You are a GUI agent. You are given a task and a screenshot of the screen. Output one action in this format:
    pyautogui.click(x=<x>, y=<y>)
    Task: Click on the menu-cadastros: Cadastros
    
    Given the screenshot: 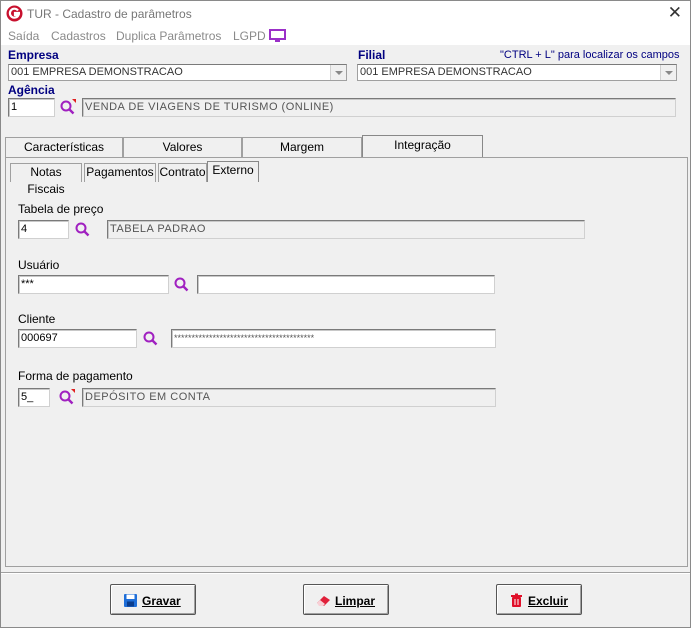 What is the action you would take?
    pyautogui.click(x=78, y=36)
    